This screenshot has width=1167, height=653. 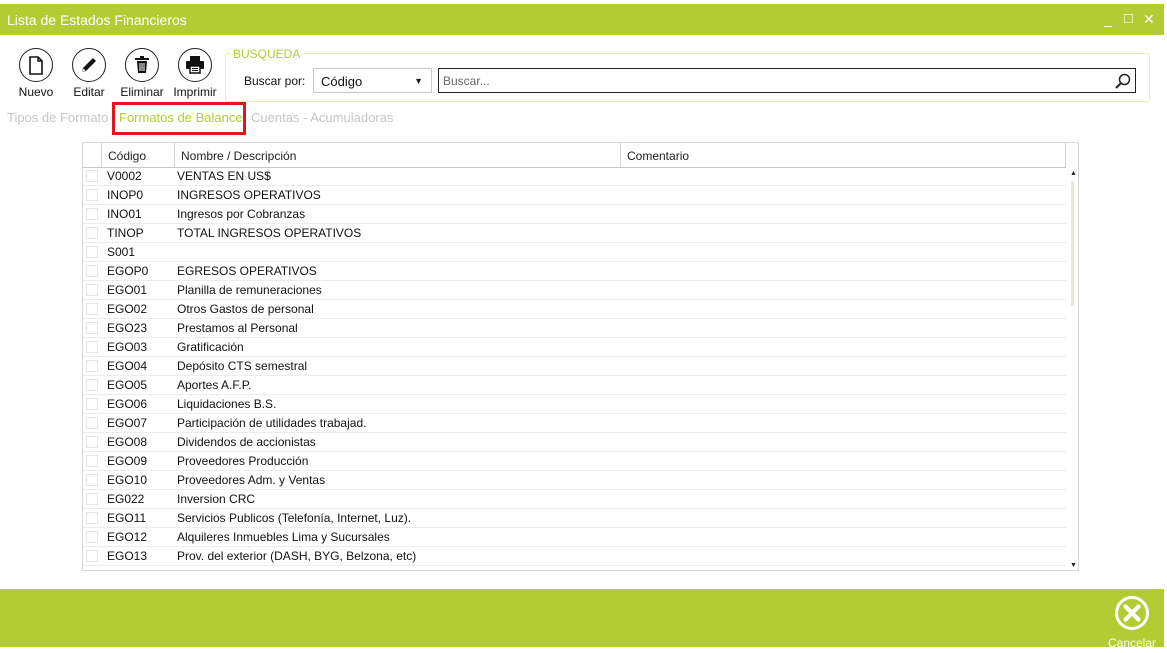 What do you see at coordinates (127, 518) in the screenshot?
I see `row-code: EGO11` at bounding box center [127, 518].